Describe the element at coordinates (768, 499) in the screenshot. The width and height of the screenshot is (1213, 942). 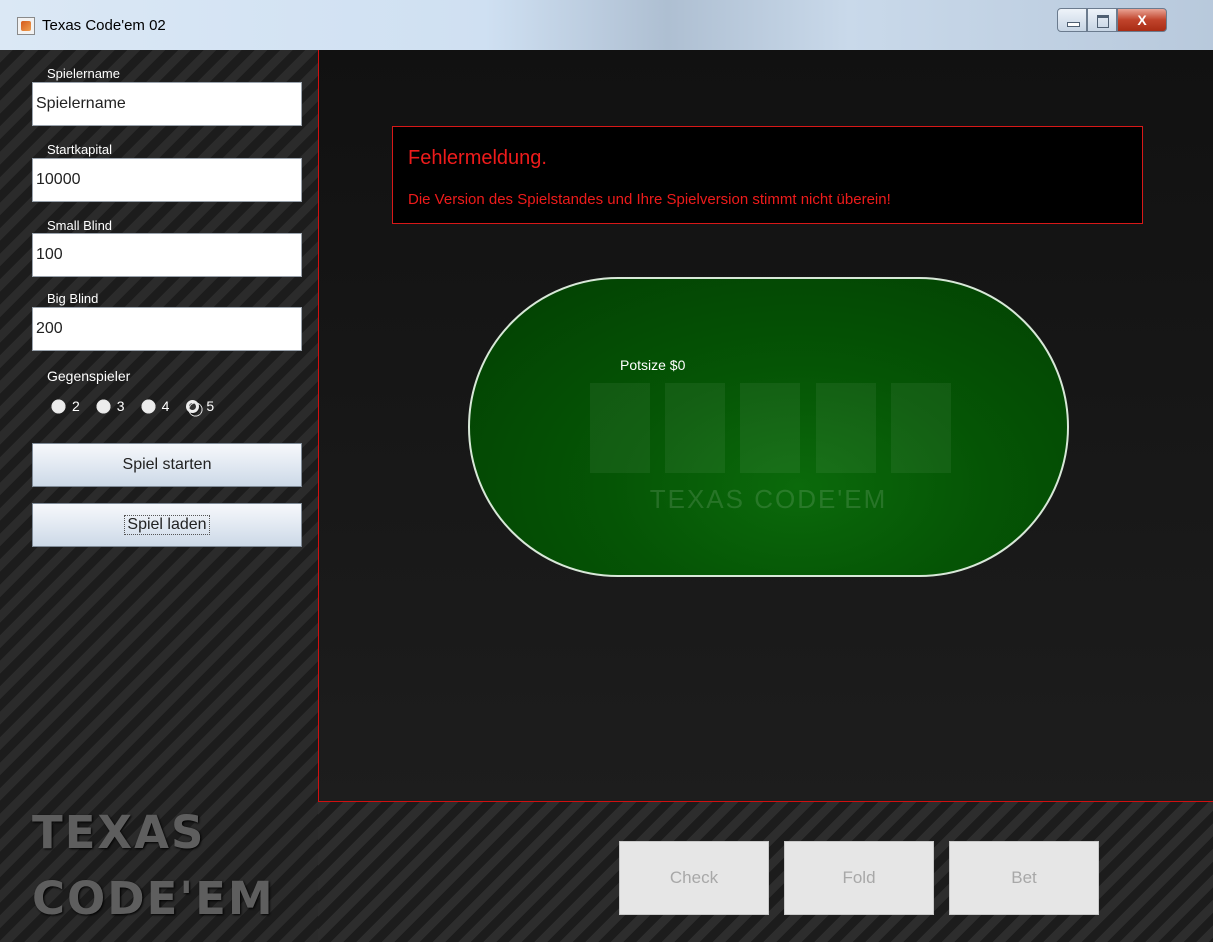
I see `table-logo: TEXAS CODE'EM` at that location.